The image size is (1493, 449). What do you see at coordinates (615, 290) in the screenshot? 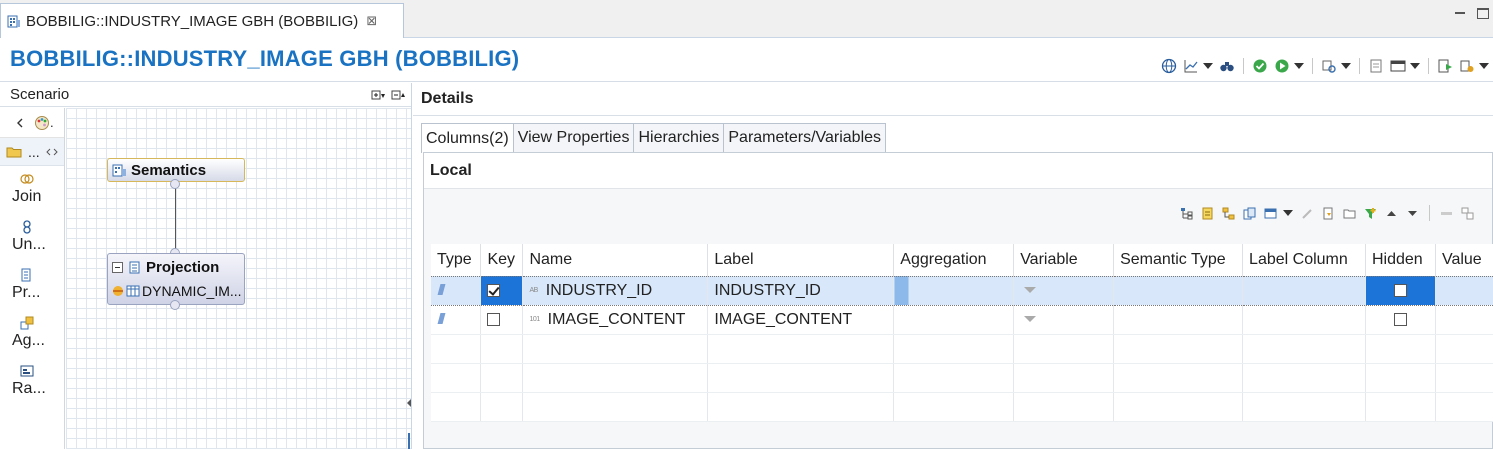
I see `name-cell: AB INDUSTRY_ID` at bounding box center [615, 290].